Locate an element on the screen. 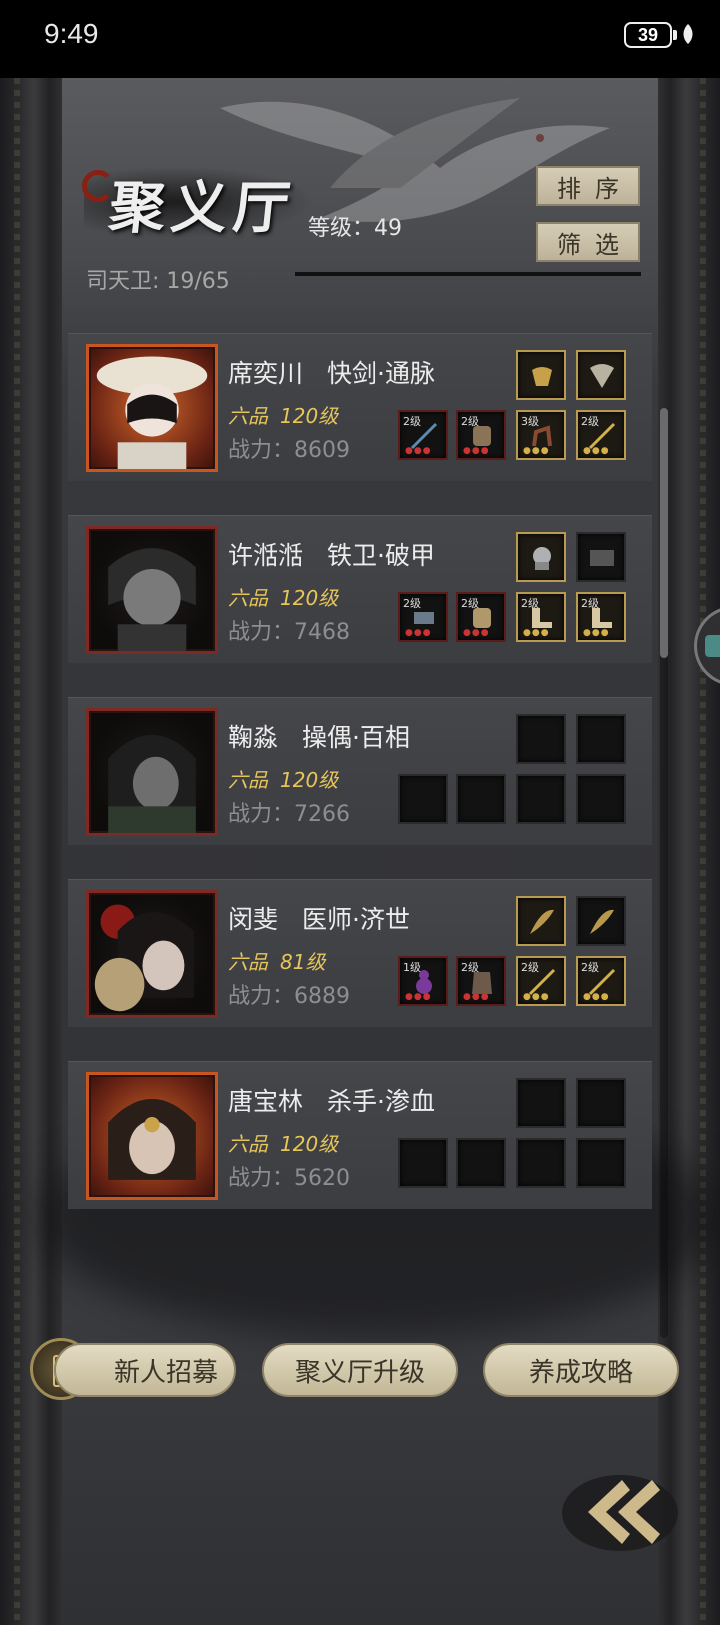 Image resolution: width=720 pixels, height=1625 pixels. title-divider is located at coordinates (468, 274).